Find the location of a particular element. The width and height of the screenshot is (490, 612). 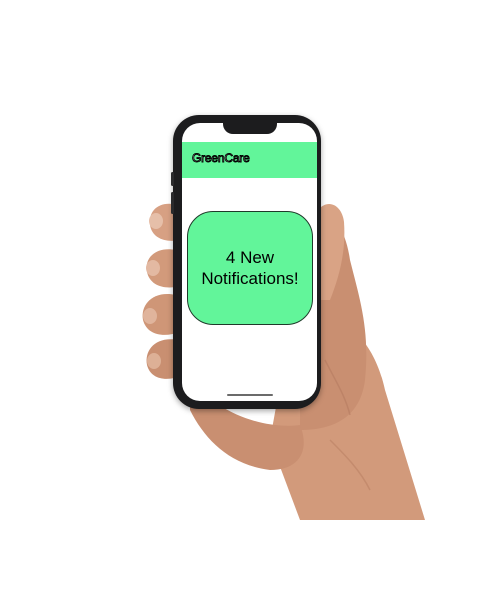

app-header: GreenCare is located at coordinates (249, 160).